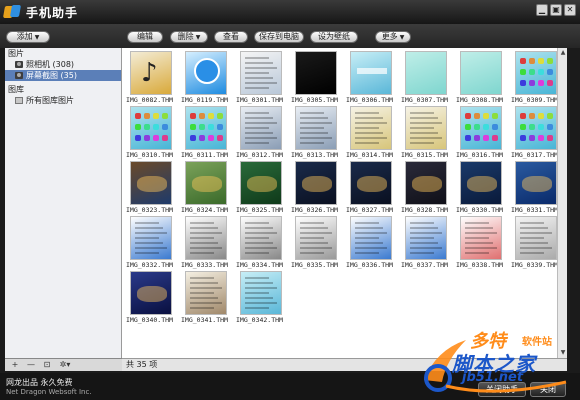 Image resolution: width=580 pixels, height=400 pixels. I want to click on photo-thumbnail: IMG_0323.THM, so click(151, 187).